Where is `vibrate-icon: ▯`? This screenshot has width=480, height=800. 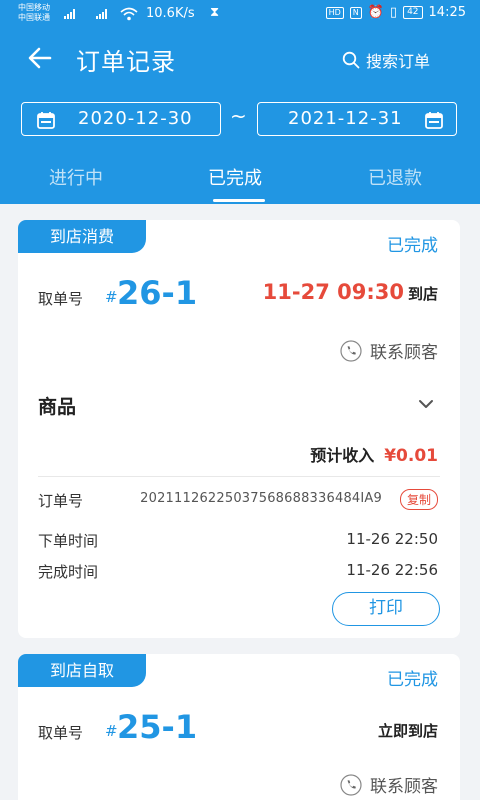 vibrate-icon: ▯ is located at coordinates (393, 12).